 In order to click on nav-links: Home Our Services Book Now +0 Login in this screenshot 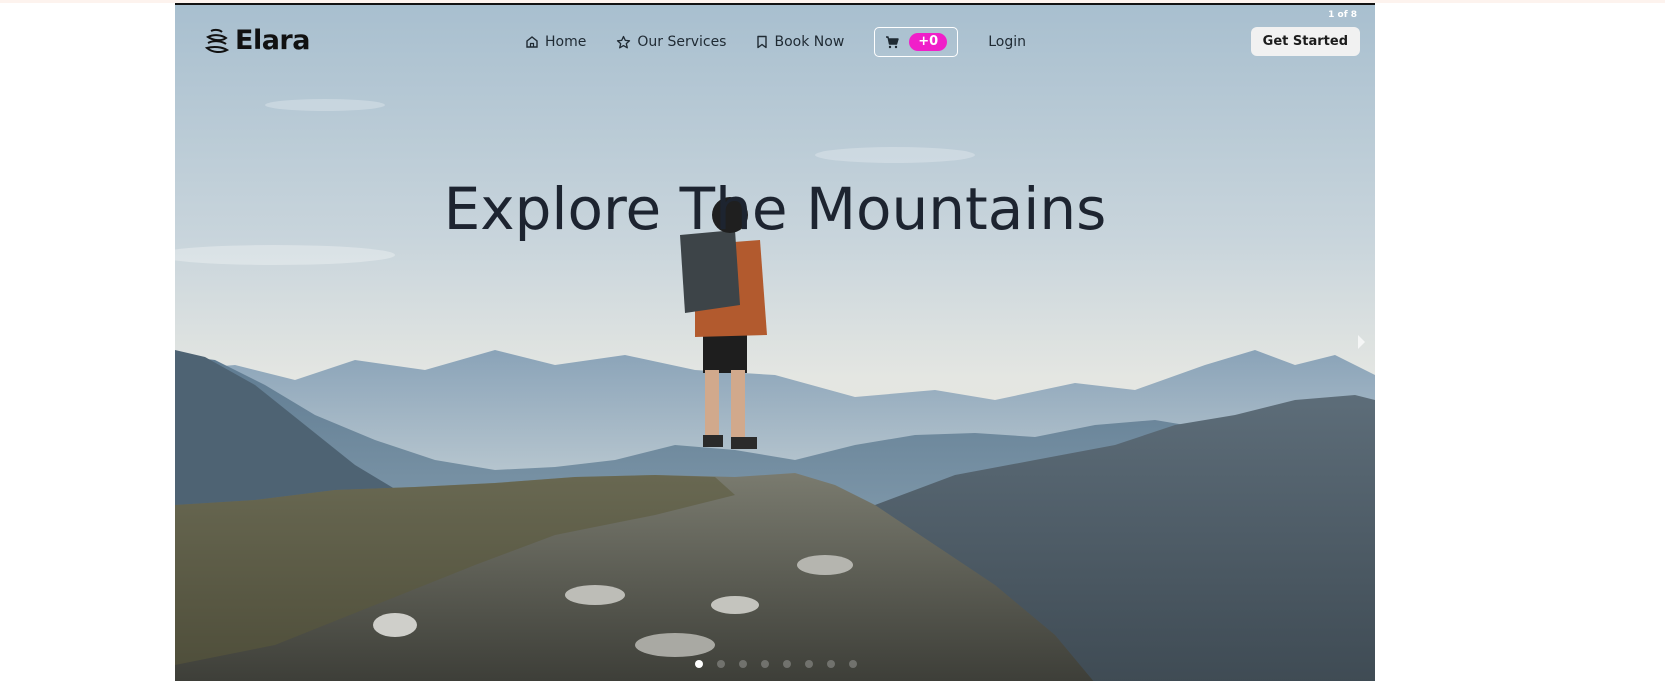, I will do `click(775, 42)`.